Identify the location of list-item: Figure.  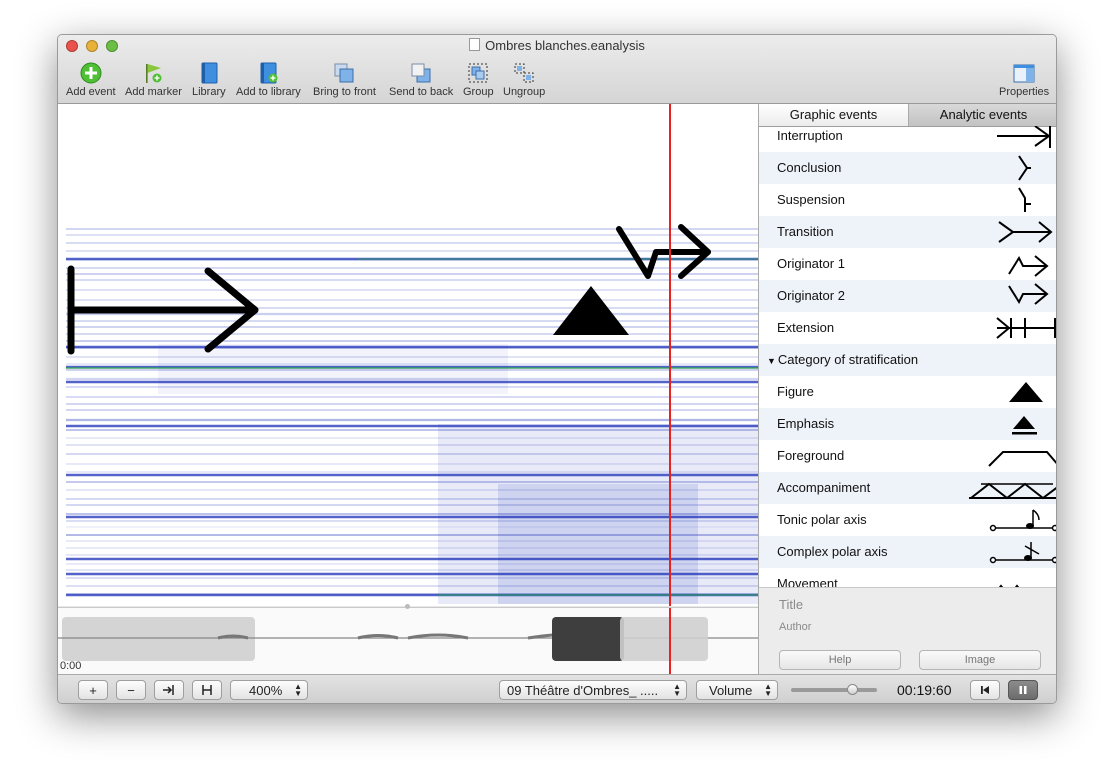
(907, 392).